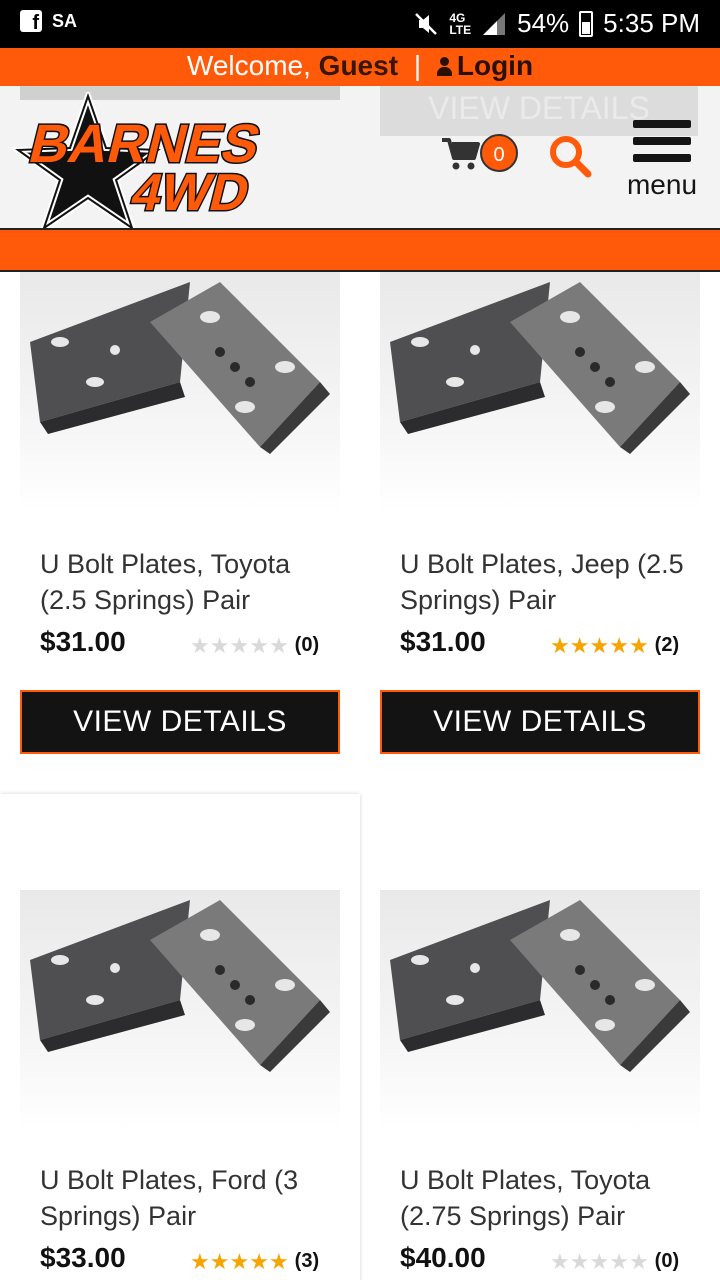 This screenshot has width=720, height=1280. Describe the element at coordinates (662, 184) in the screenshot. I see `menu-label: menu` at that location.